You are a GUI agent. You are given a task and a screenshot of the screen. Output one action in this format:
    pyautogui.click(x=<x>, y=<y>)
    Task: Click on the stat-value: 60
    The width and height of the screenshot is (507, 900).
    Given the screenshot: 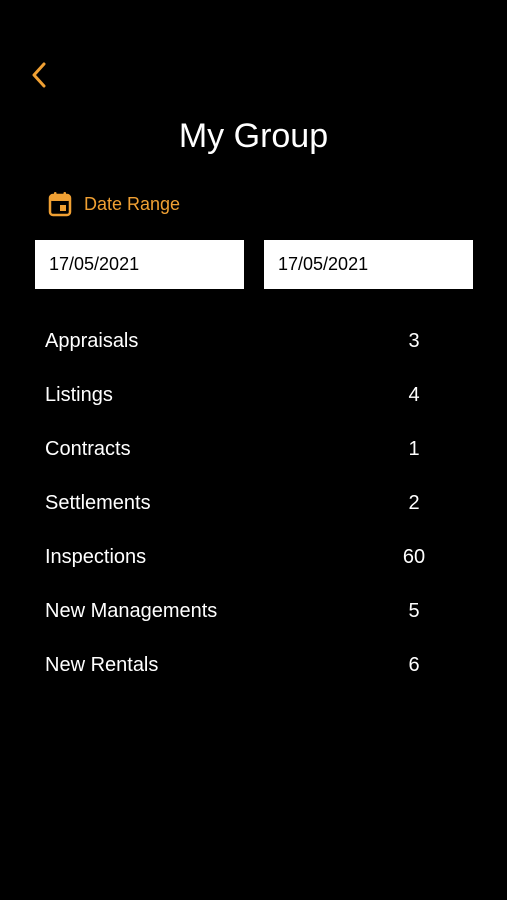 What is the action you would take?
    pyautogui.click(x=414, y=556)
    